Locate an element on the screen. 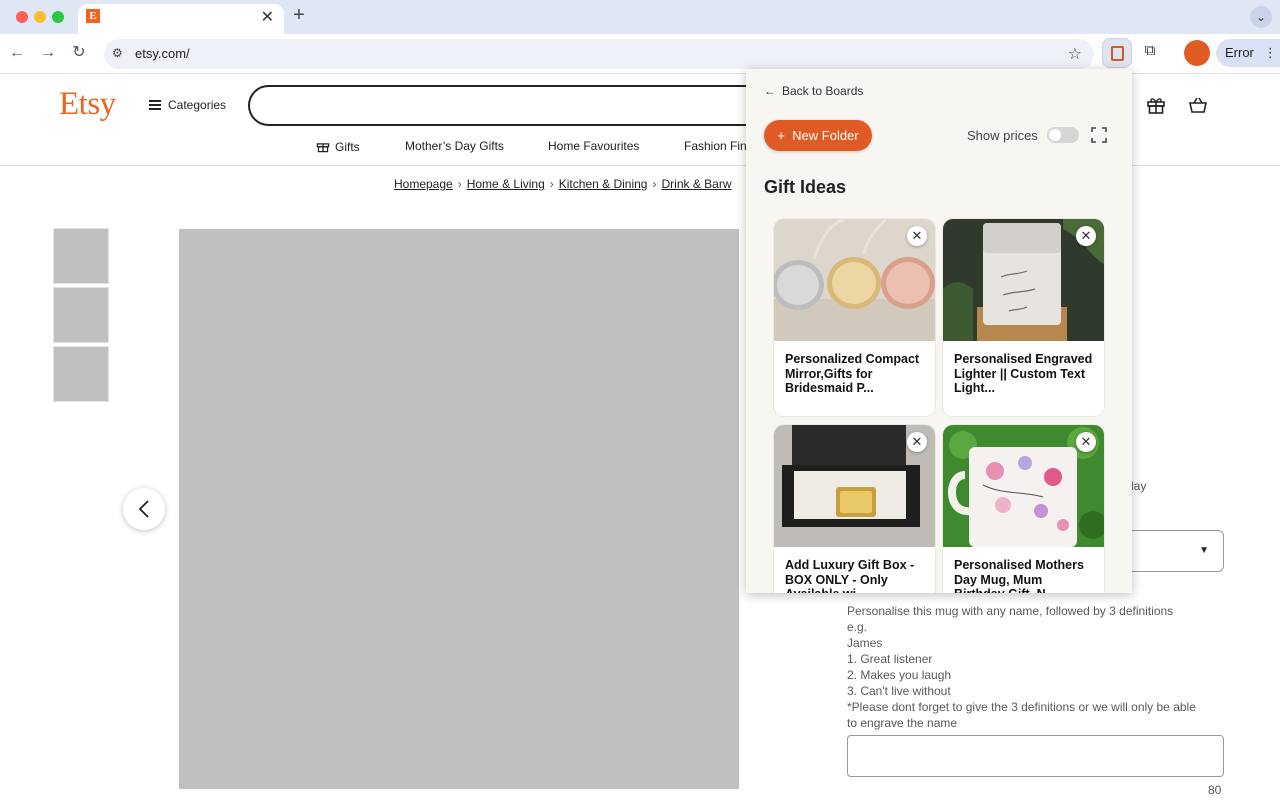 The width and height of the screenshot is (1280, 800). address-bar: ⚙ etsy.com/ ☆ is located at coordinates (599, 54).